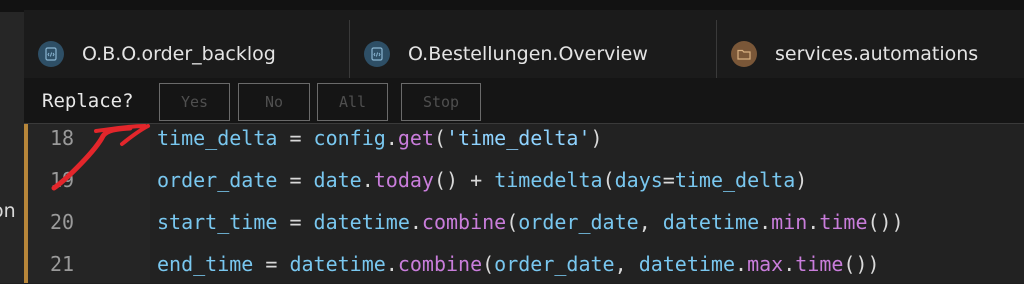 The height and width of the screenshot is (284, 1024). What do you see at coordinates (274, 102) in the screenshot?
I see `replace-no-button: No` at bounding box center [274, 102].